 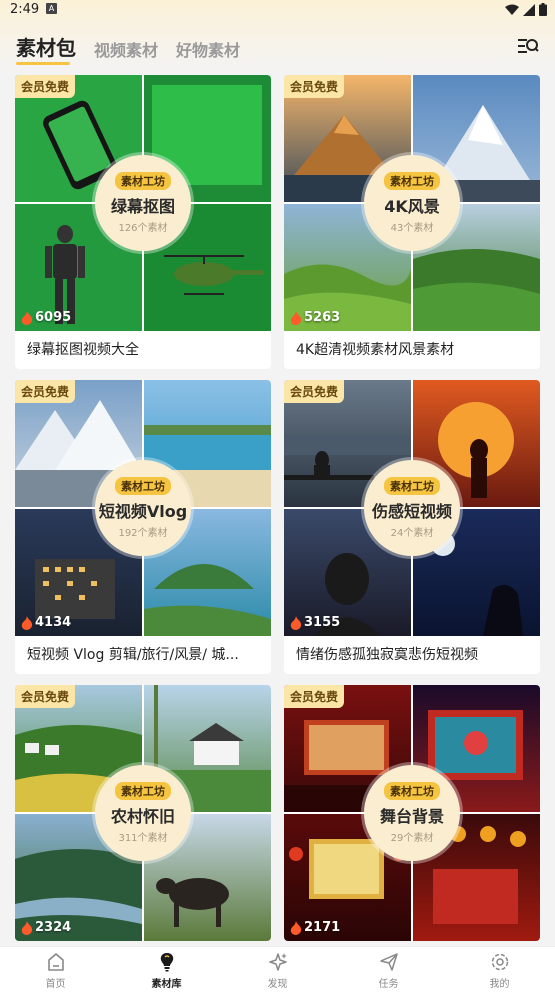 I want to click on pack-card: 会员免费 素材工坊 农村怀旧 311个素材 2324, so click(x=143, y=813).